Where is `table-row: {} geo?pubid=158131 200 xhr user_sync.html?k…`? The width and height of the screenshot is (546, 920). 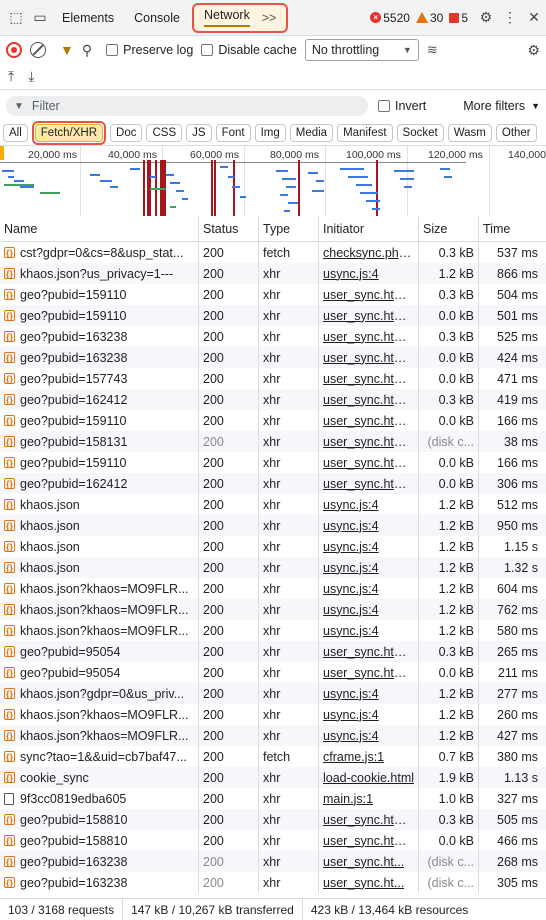
table-row: {} geo?pubid=158131 200 xhr user_sync.html?k… is located at coordinates (273, 441).